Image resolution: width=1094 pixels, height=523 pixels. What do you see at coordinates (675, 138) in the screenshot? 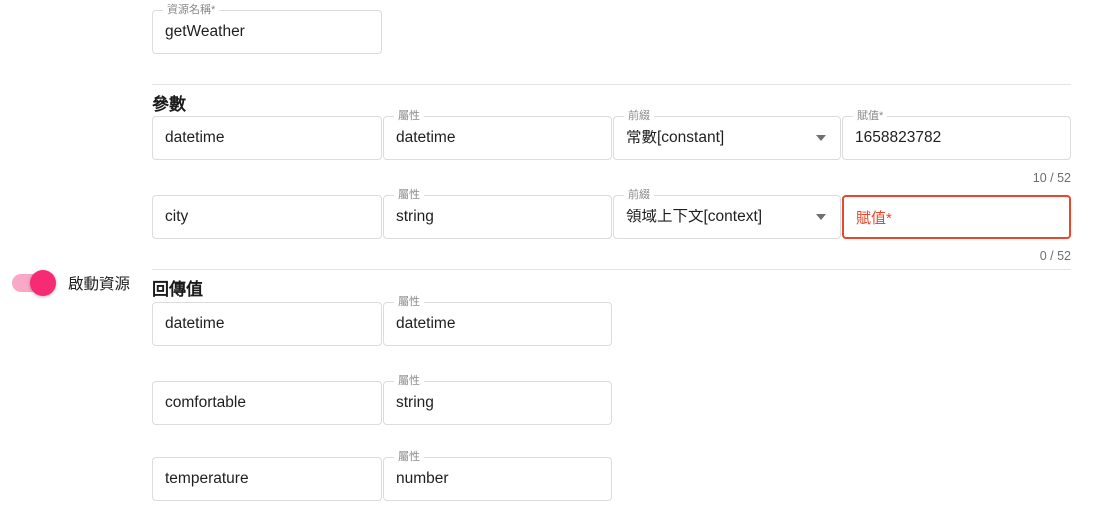
I see `parameter-prefix-value: 常數[constant]` at bounding box center [675, 138].